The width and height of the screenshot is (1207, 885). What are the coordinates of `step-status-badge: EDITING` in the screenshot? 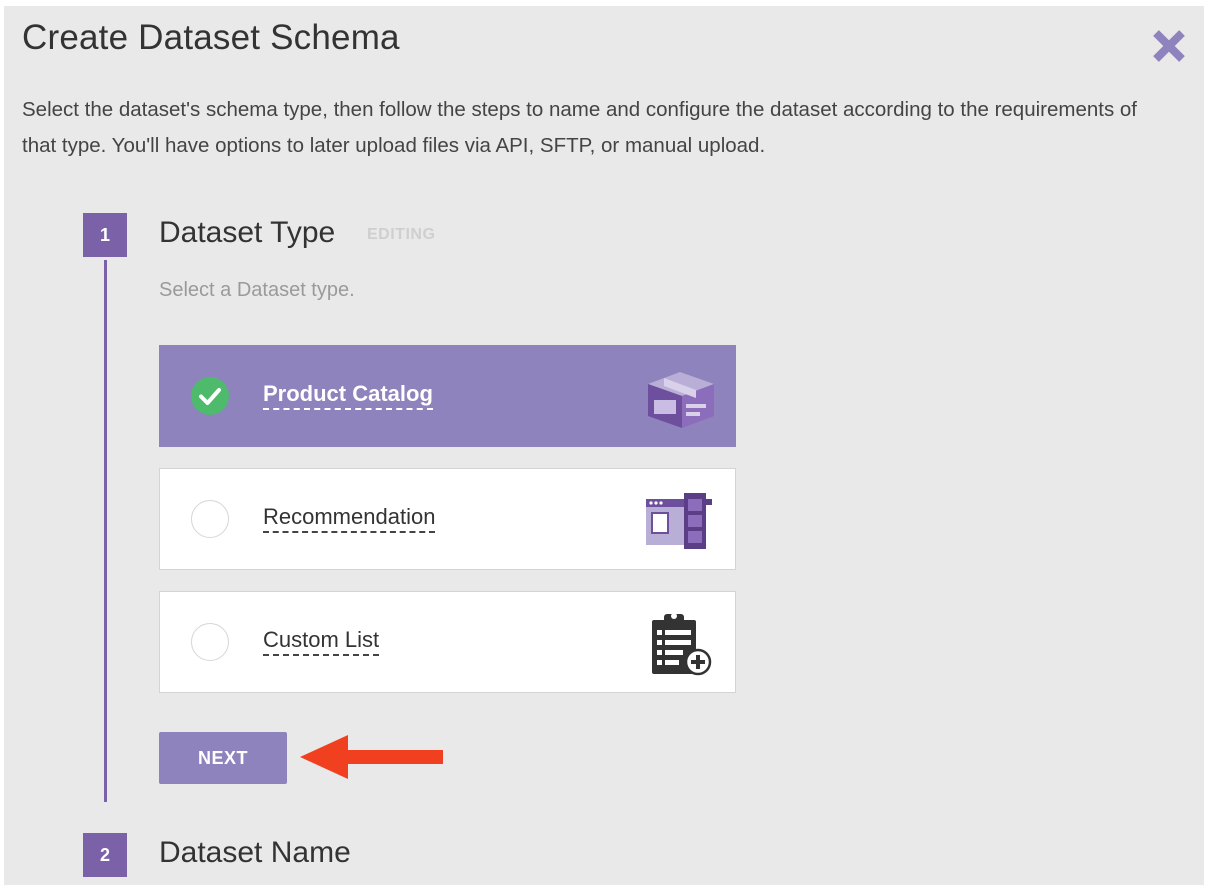 It's located at (401, 234).